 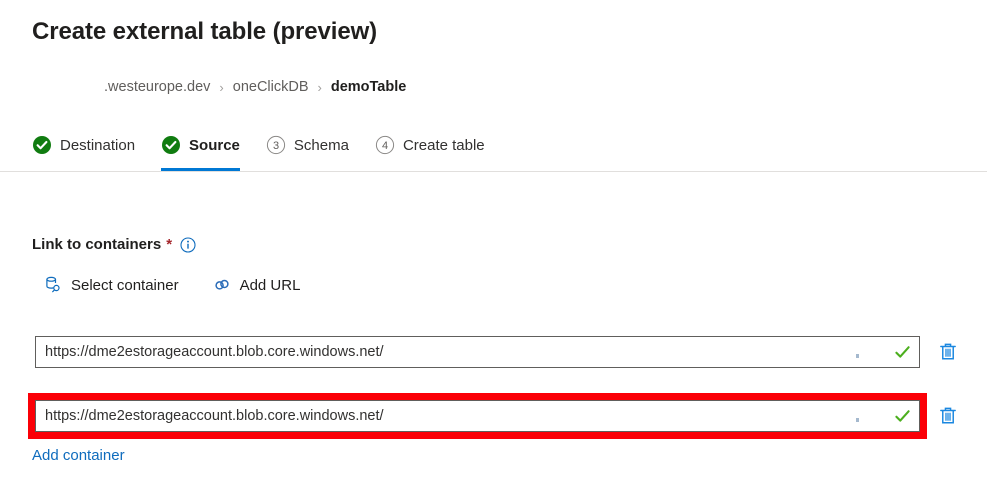 I want to click on breadcrumb: .westeurope.dev › oneClickDB › demoTable, so click(x=255, y=87).